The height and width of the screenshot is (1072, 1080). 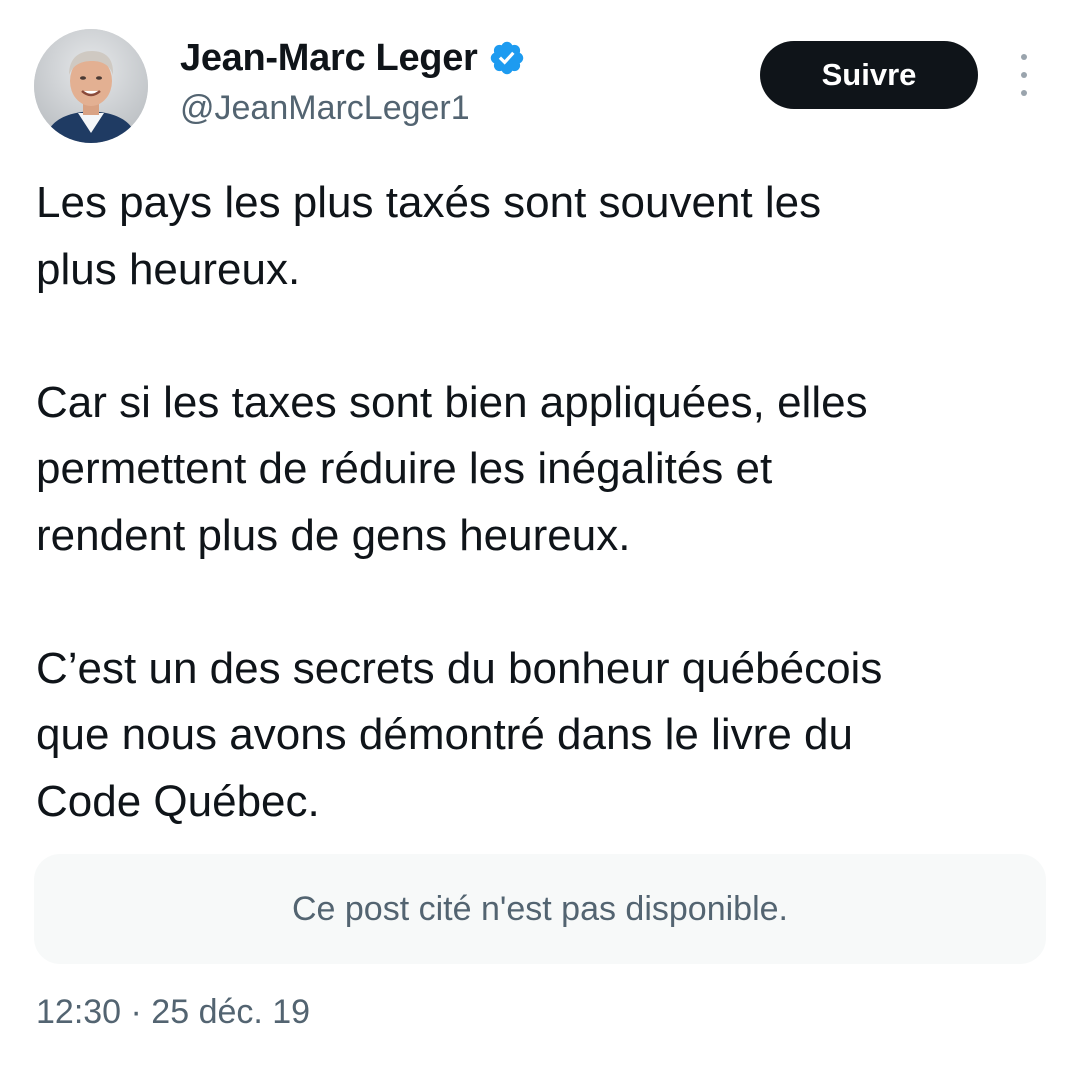 I want to click on follow-button: Suivre, so click(x=869, y=75).